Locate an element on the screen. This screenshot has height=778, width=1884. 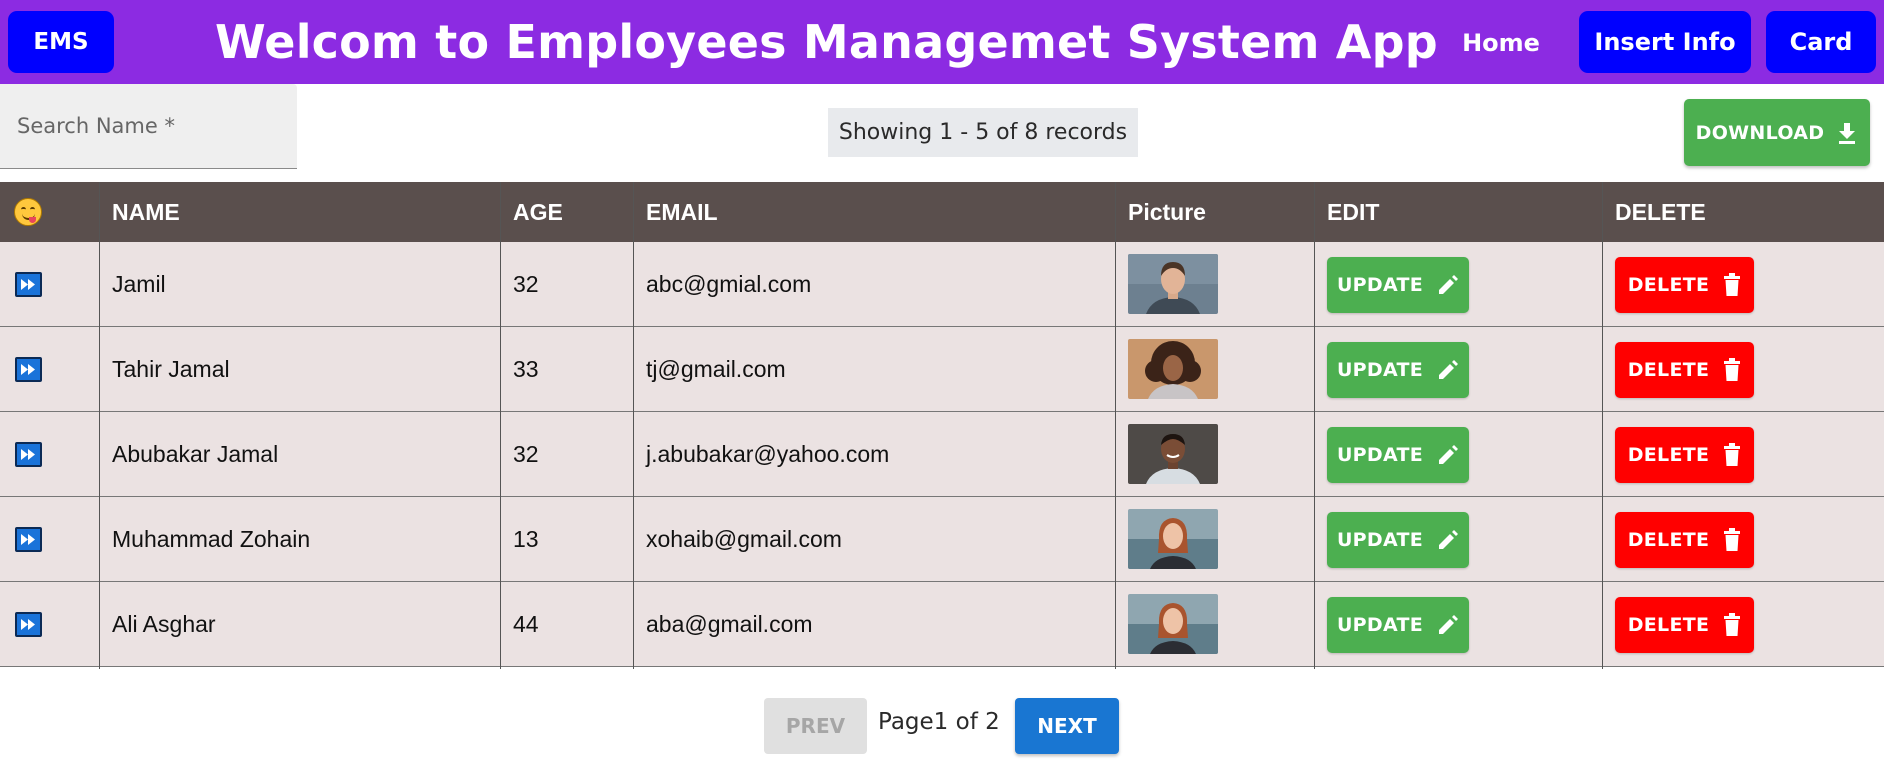
employee-age: 33 is located at coordinates (526, 369).